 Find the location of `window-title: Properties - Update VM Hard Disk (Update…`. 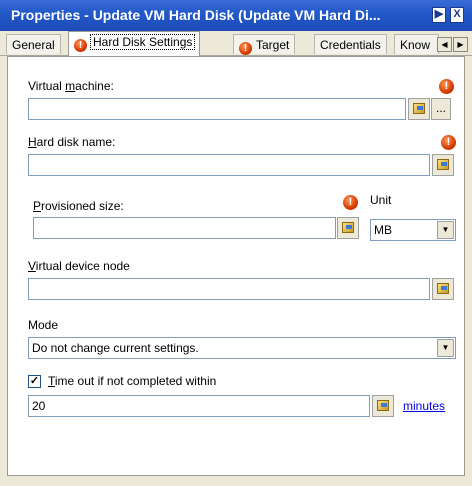

window-title: Properties - Update VM Hard Disk (Update… is located at coordinates (196, 15).